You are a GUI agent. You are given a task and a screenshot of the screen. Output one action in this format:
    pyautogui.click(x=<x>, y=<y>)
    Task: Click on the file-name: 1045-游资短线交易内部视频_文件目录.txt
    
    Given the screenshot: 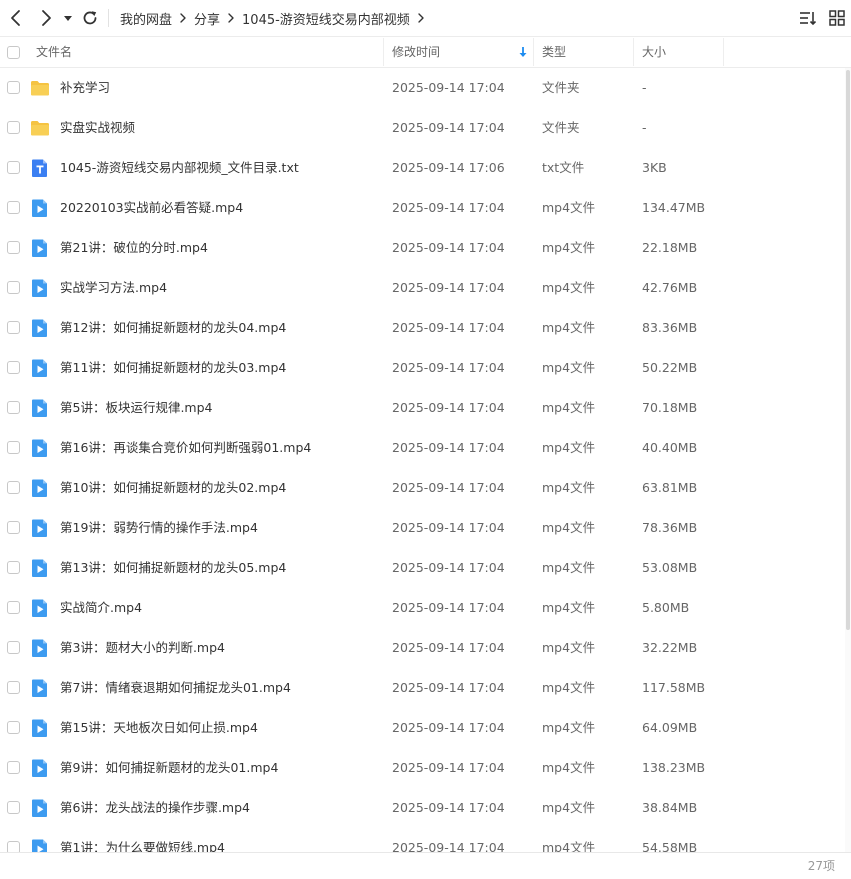 What is the action you would take?
    pyautogui.click(x=179, y=167)
    